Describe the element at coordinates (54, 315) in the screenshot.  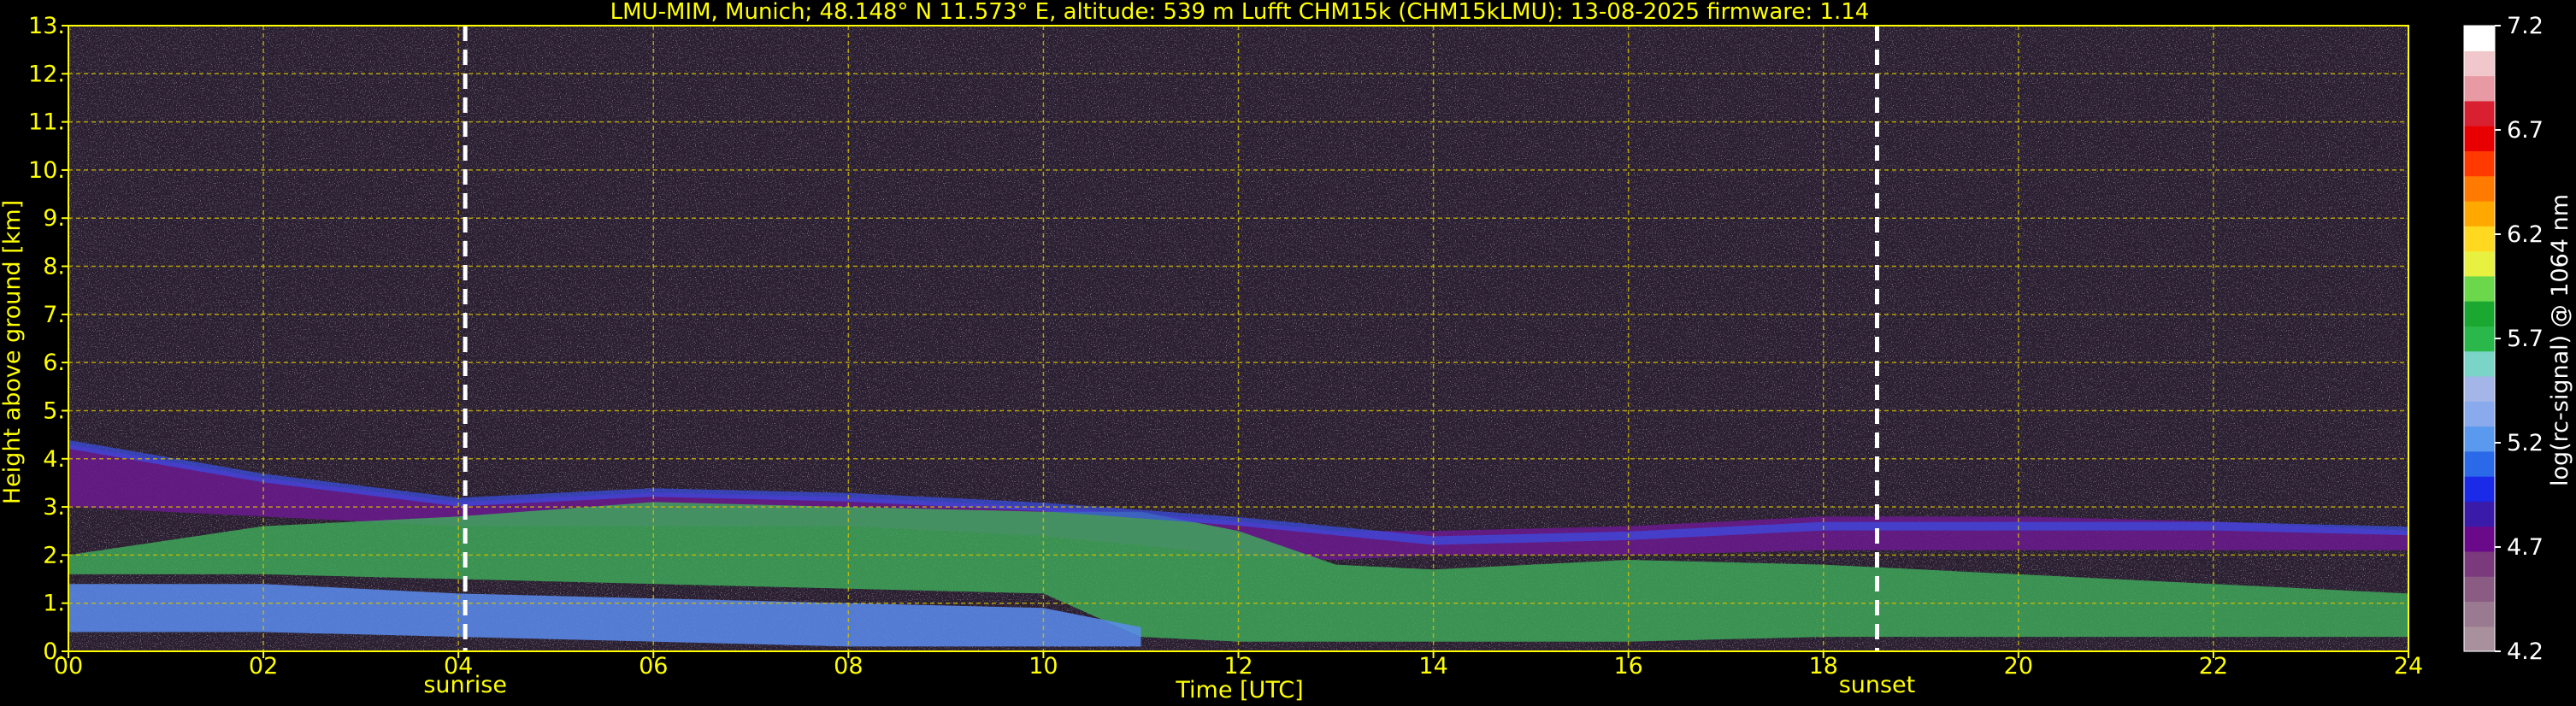
I see `y-tick-label: 7.` at that location.